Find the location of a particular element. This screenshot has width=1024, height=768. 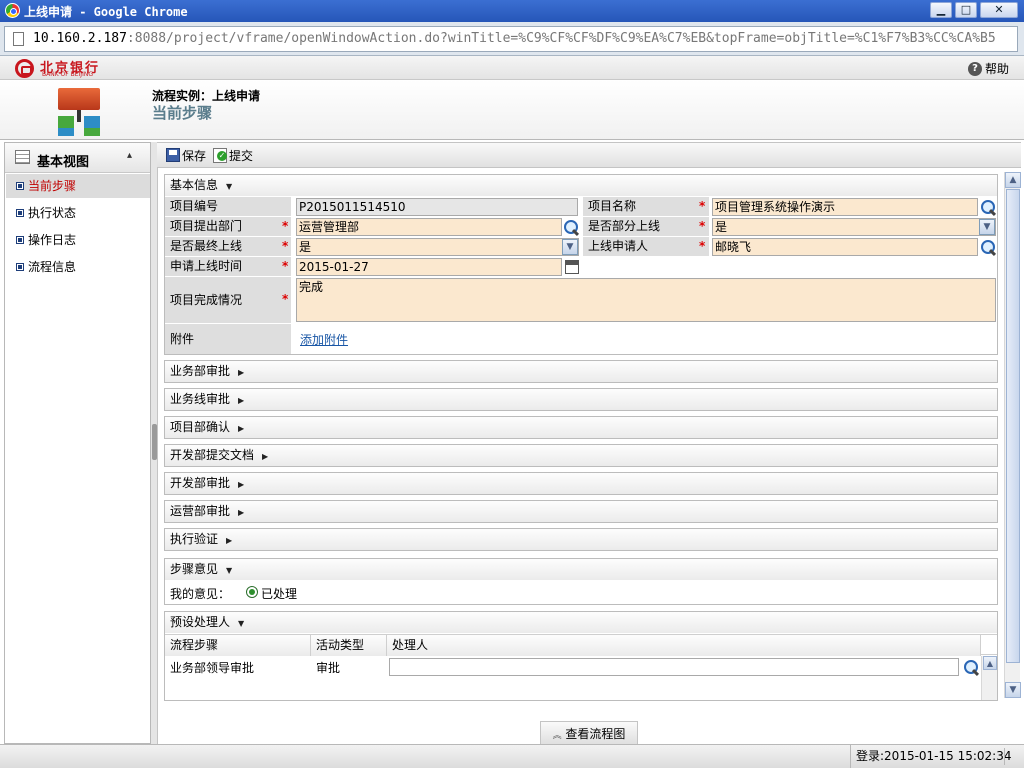

sidebar-item-operation-log: 操作日志 is located at coordinates (78, 240).